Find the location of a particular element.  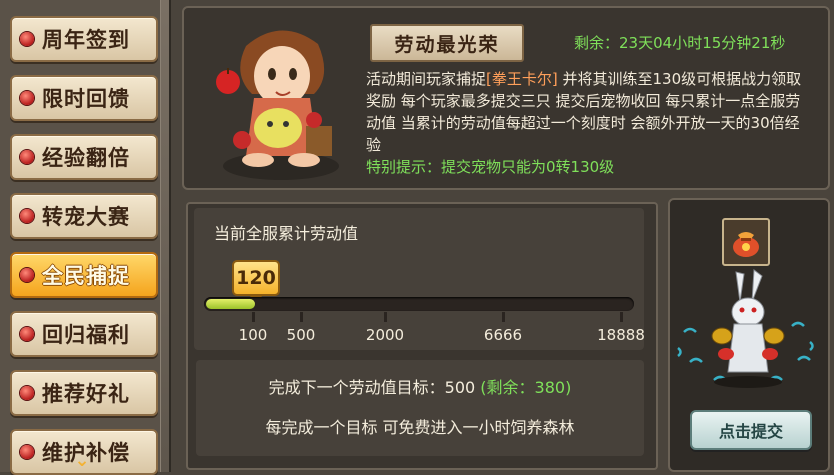

submit-button-label: 点击提交 is located at coordinates (750, 431).